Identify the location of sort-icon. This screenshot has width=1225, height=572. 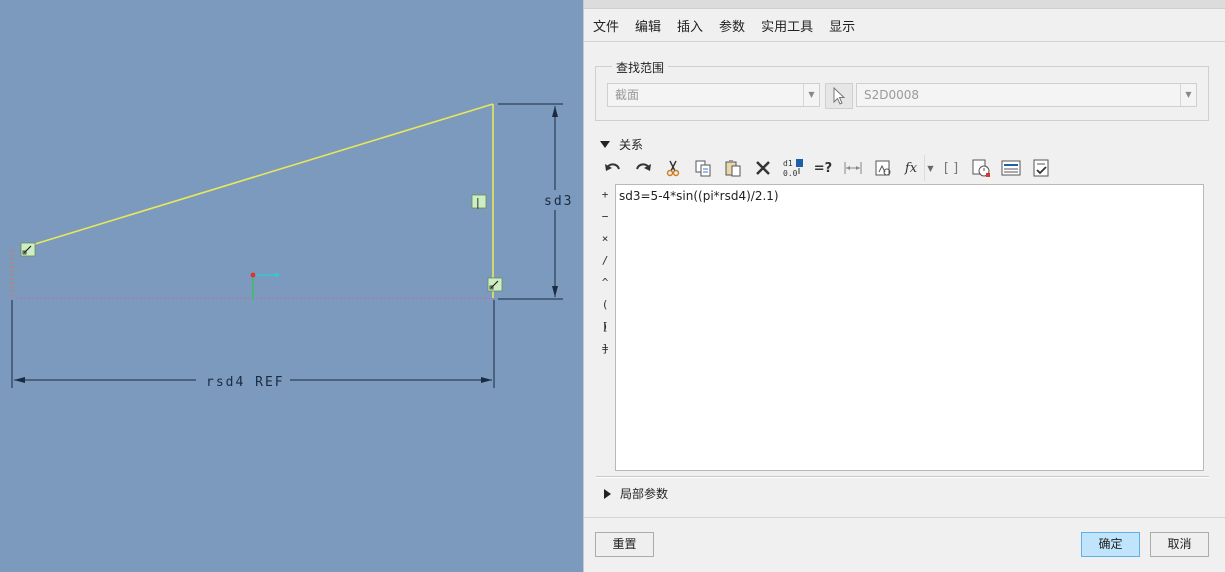
(1011, 168).